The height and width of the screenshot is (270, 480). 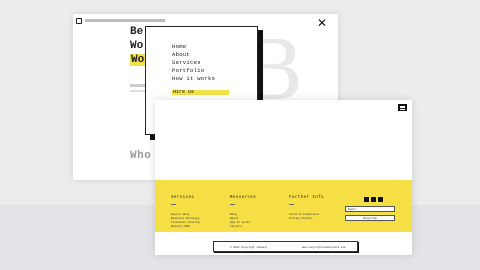 What do you see at coordinates (373, 199) in the screenshot?
I see `twitter-icon` at bounding box center [373, 199].